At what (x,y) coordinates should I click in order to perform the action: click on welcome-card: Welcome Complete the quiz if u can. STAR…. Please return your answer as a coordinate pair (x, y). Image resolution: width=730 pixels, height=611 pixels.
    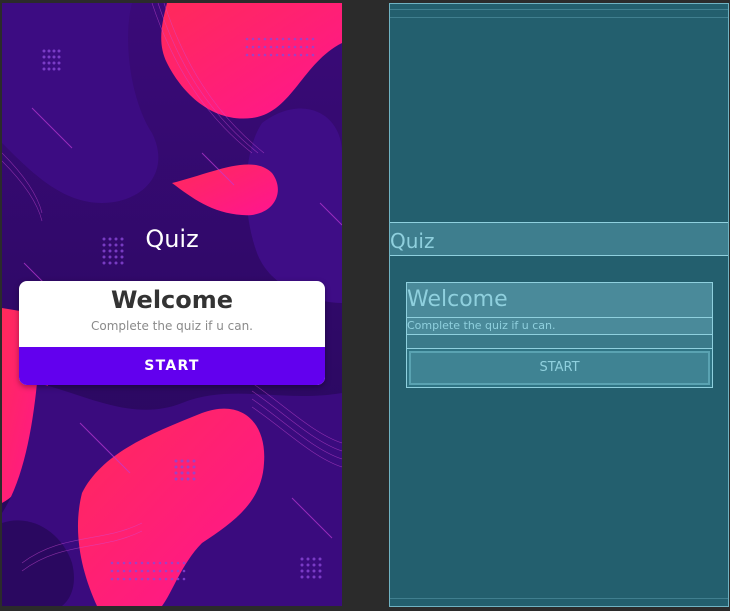
    Looking at the image, I should click on (172, 333).